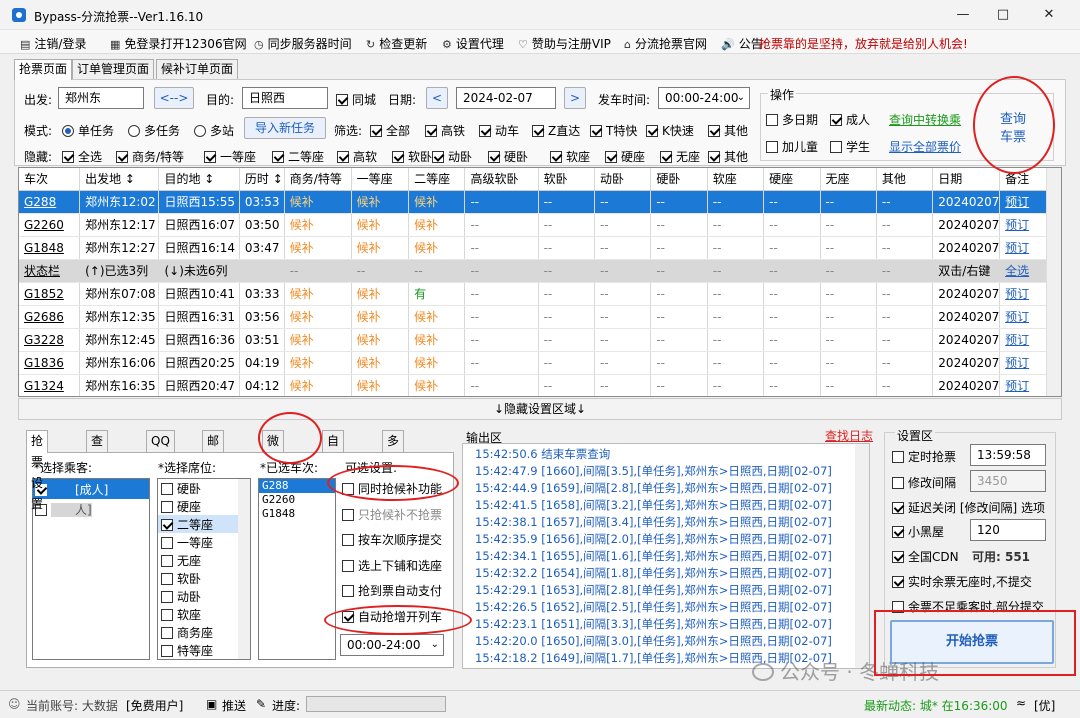  I want to click on column-header: 日期, so click(966, 179).